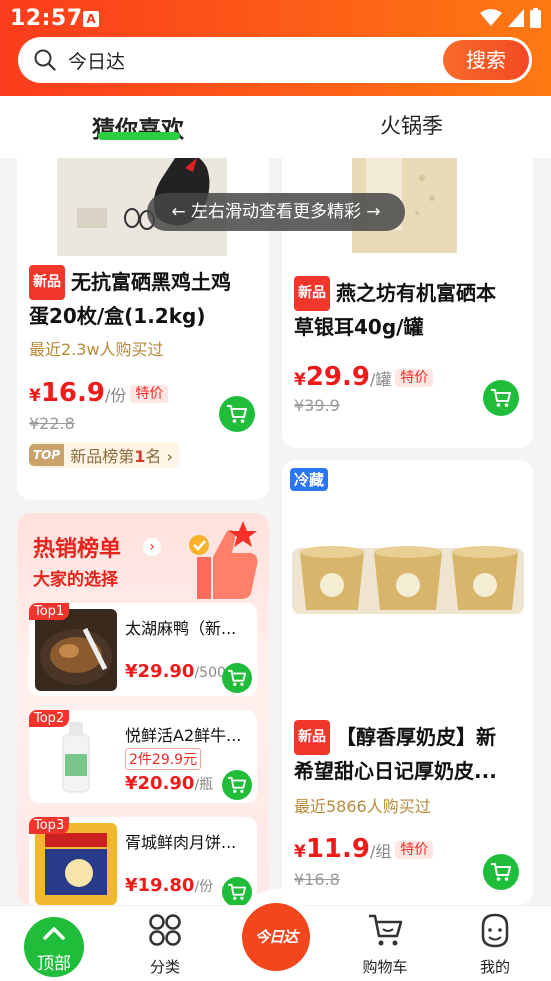 Image resolution: width=551 pixels, height=981 pixels. I want to click on tab-hotpot-season: 火锅季, so click(411, 125).